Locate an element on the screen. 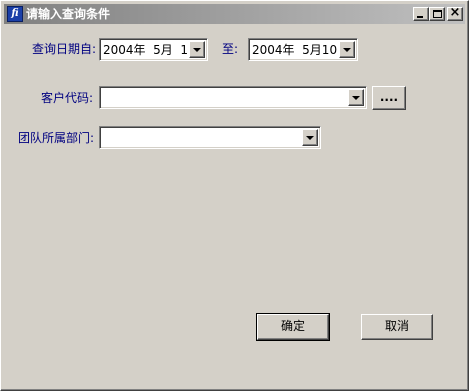 The height and width of the screenshot is (391, 469). customer-code-label: 客户代码: is located at coordinates (67, 98).